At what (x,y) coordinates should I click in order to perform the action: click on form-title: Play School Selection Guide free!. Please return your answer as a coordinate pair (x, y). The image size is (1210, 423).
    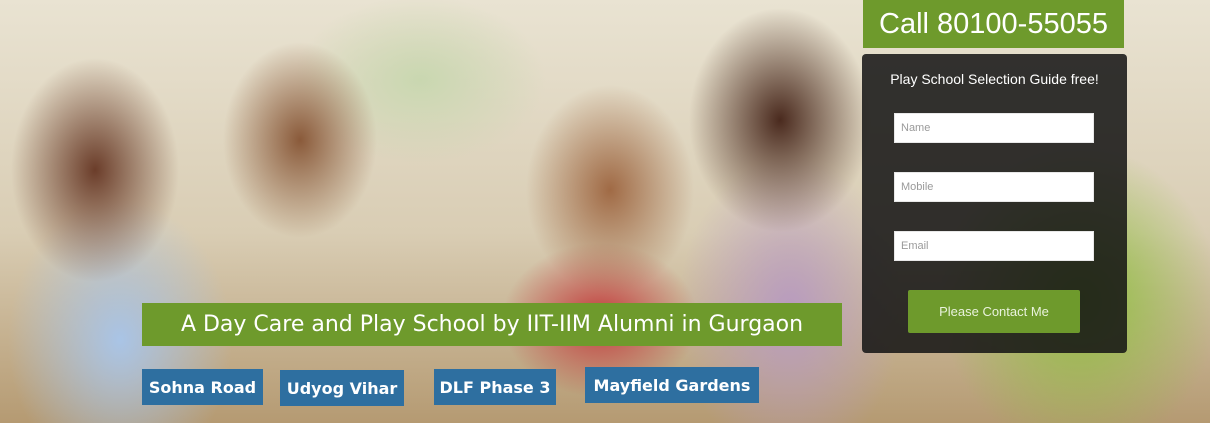
    Looking at the image, I should click on (994, 79).